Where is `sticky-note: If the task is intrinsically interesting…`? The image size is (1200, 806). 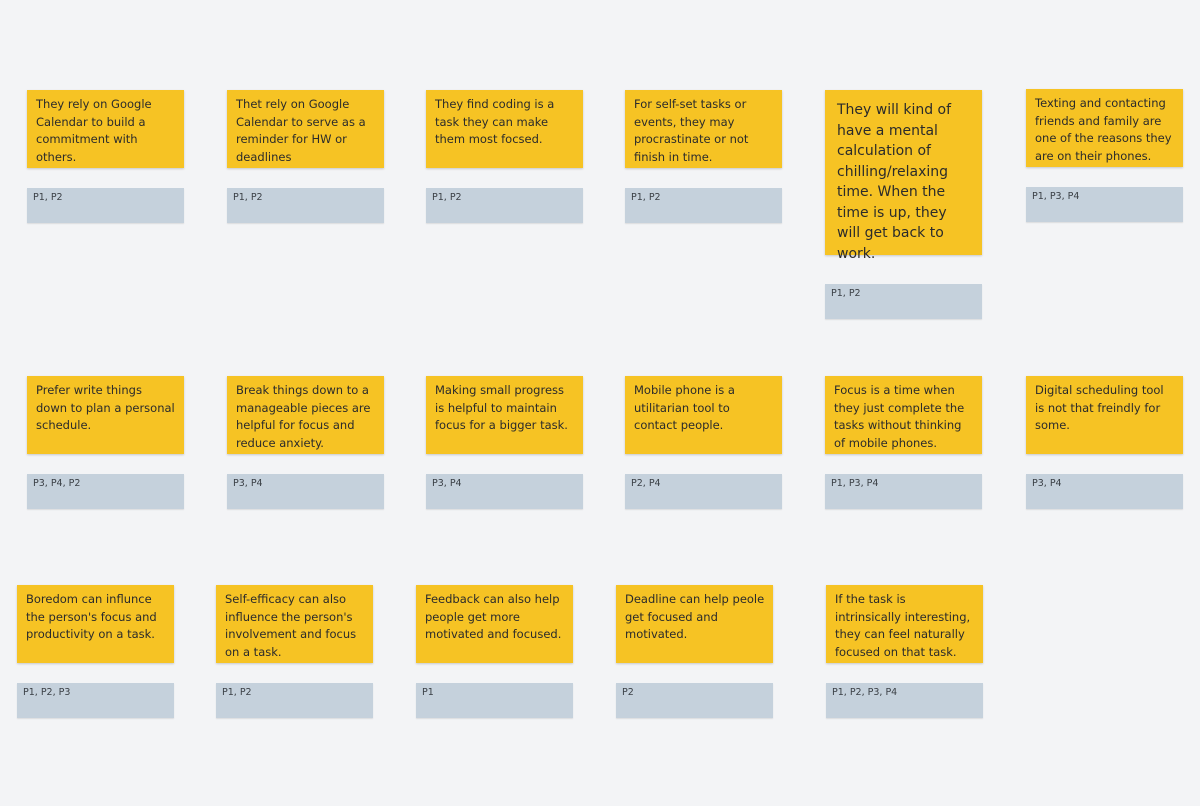
sticky-note: If the task is intrinsically interesting… is located at coordinates (904, 624).